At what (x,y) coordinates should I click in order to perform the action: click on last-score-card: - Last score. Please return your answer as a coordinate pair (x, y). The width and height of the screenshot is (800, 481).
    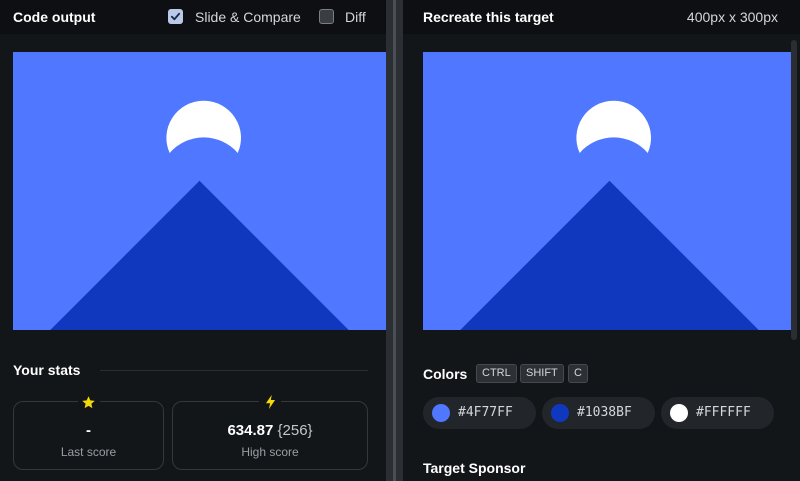
    Looking at the image, I should click on (88, 431).